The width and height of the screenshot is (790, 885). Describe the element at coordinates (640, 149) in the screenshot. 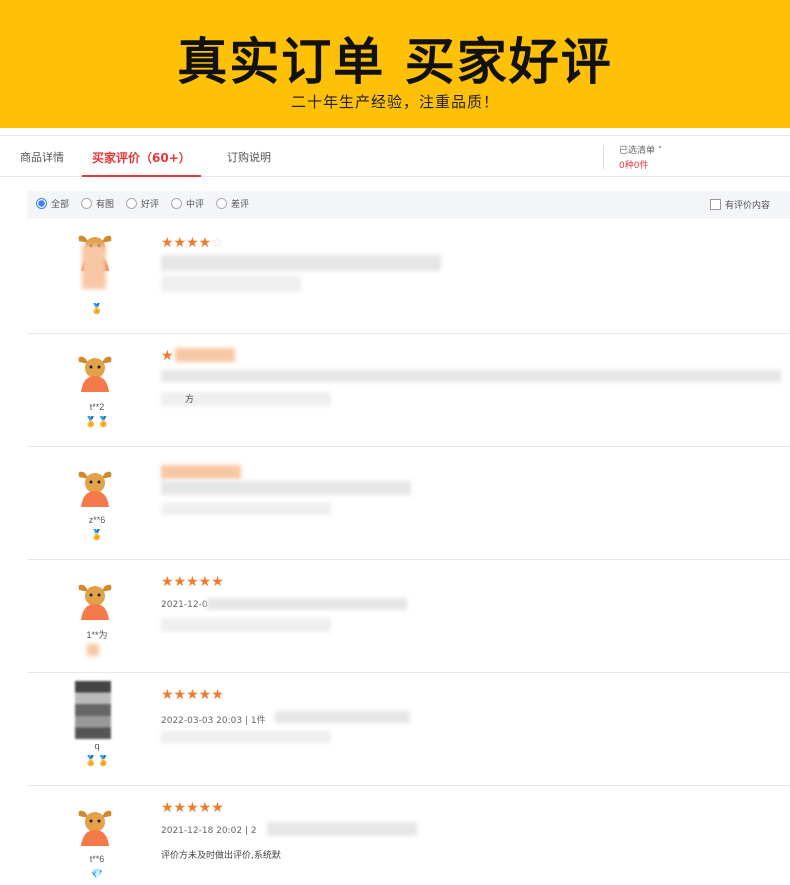

I see `selected-list-toggle: 已选清单 ˄` at that location.